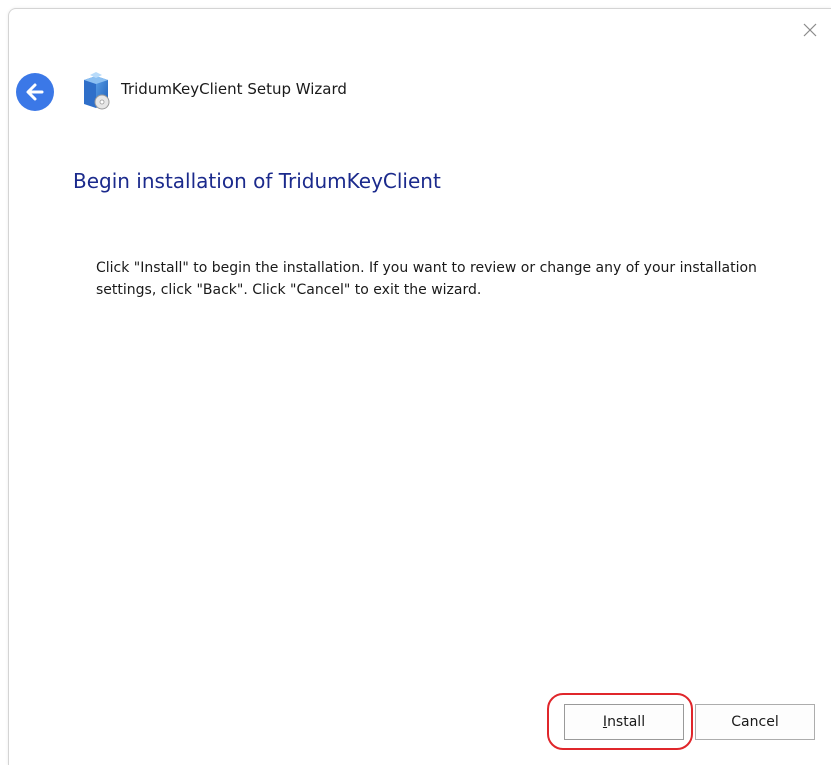  I want to click on install-button: Install, so click(624, 722).